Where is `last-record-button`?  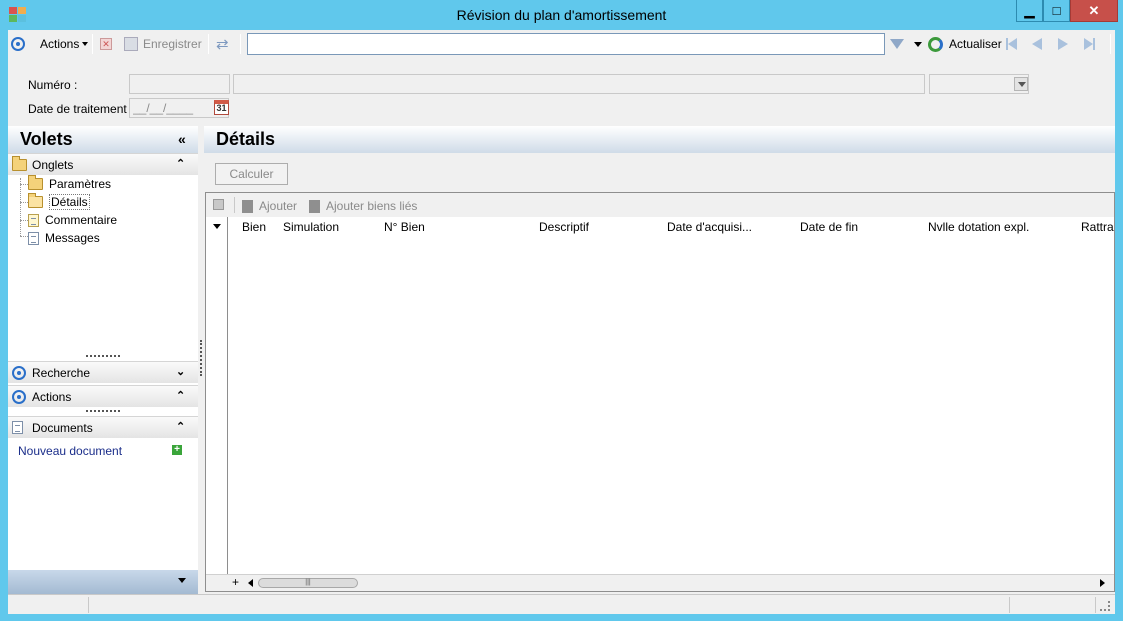 last-record-button is located at coordinates (1089, 44).